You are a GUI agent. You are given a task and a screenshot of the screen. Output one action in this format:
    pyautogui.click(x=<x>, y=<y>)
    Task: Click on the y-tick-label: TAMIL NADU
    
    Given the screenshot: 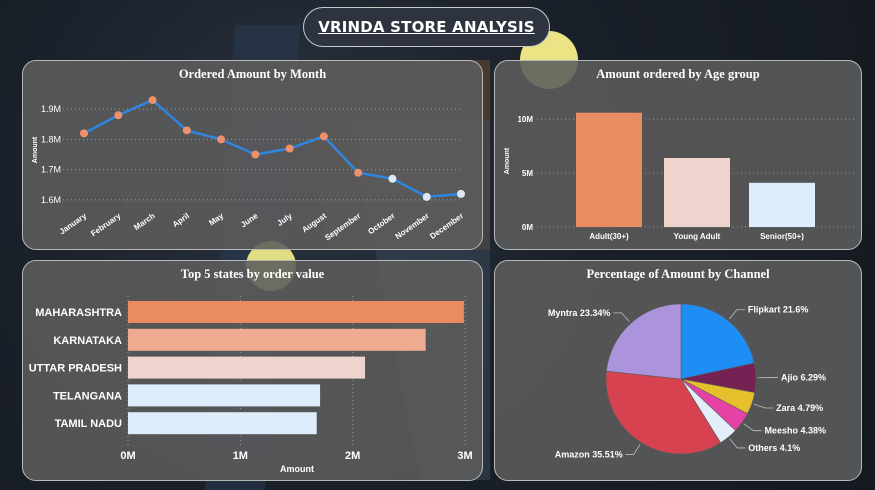 What is the action you would take?
    pyautogui.click(x=88, y=424)
    